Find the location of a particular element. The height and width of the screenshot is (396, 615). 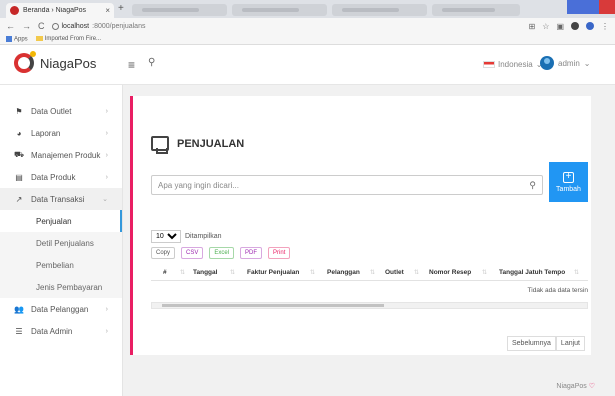

profile-icon is located at coordinates (590, 25).